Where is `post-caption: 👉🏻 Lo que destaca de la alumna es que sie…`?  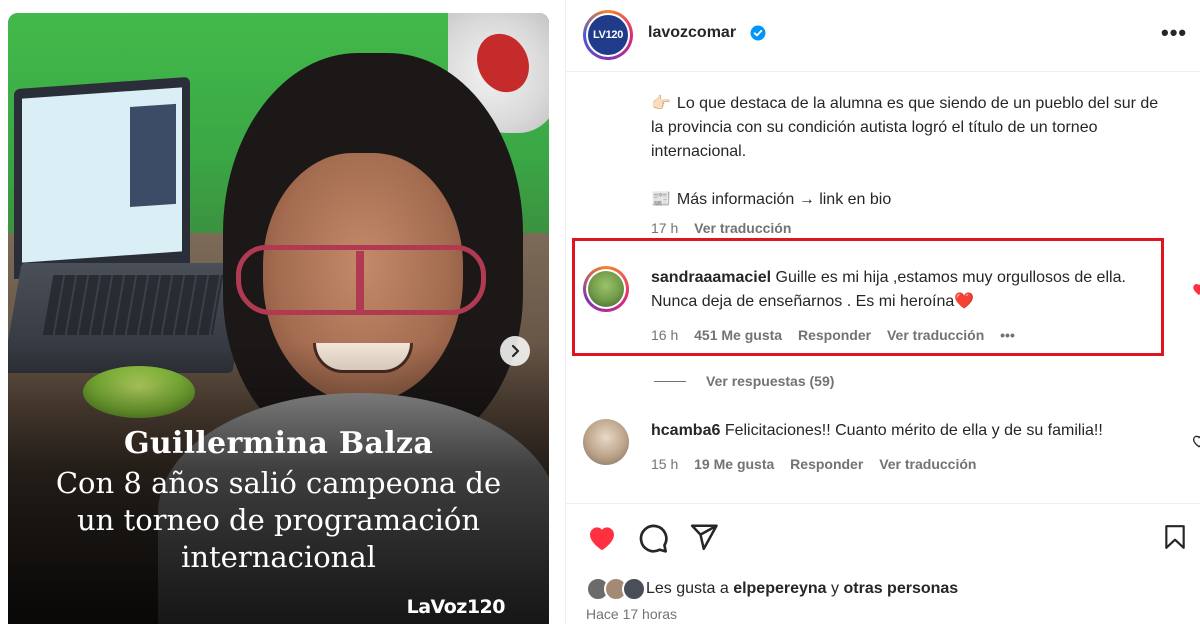
post-caption: 👉🏻 Lo que destaca de la alumna es que sie… is located at coordinates (906, 152).